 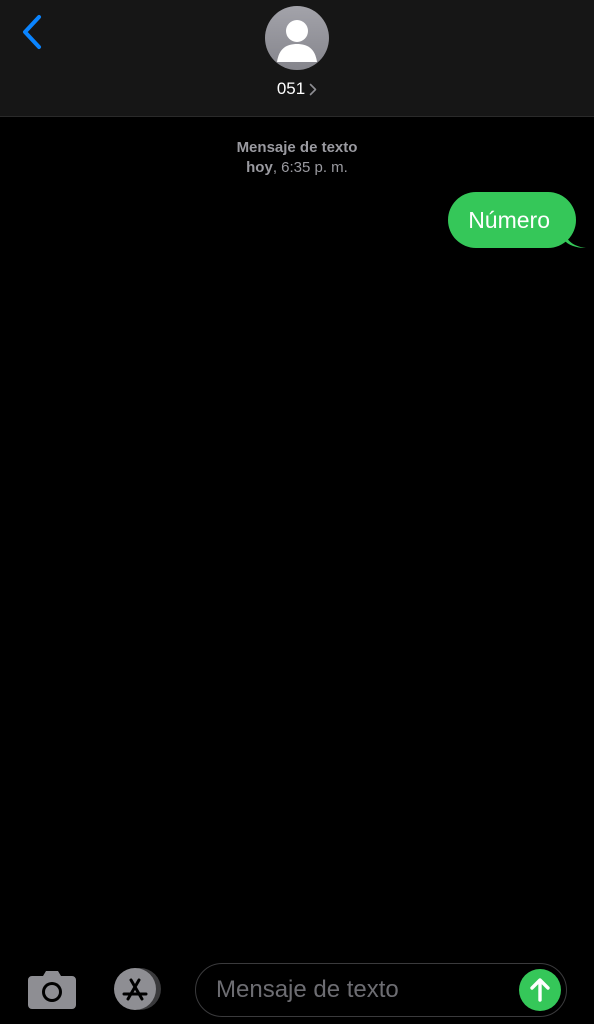 What do you see at coordinates (291, 88) in the screenshot?
I see `contact-name: 051` at bounding box center [291, 88].